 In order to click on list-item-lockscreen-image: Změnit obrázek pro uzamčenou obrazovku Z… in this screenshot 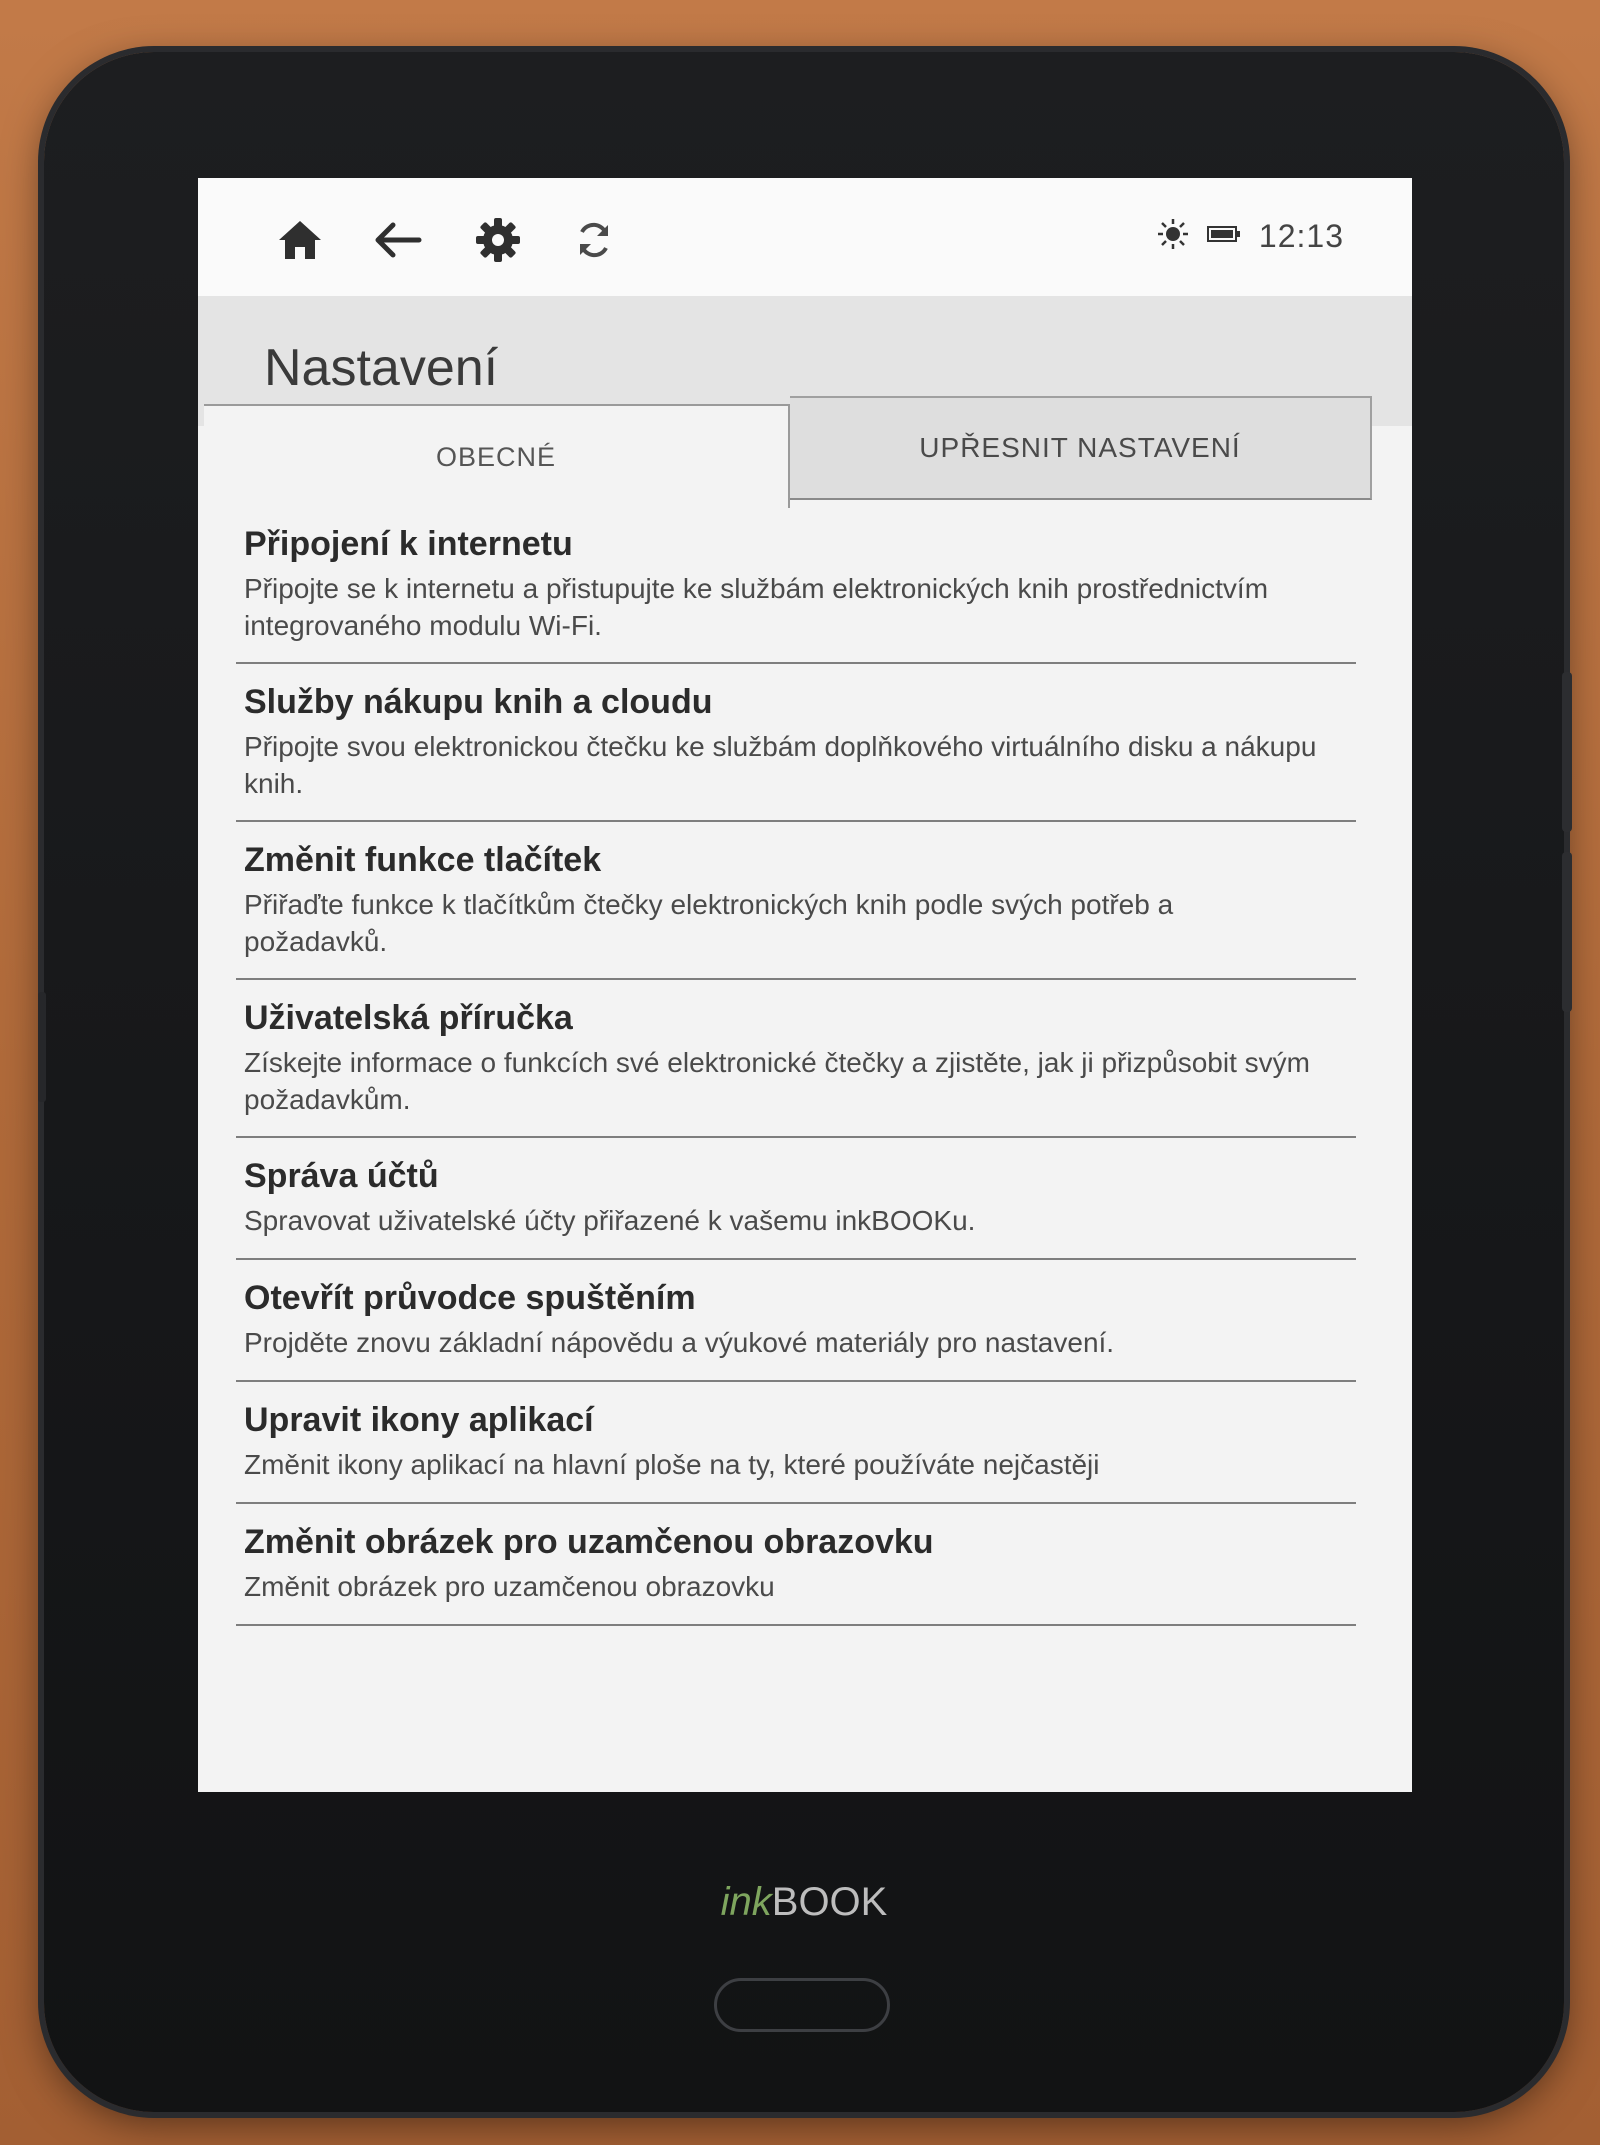, I will do `click(796, 1574)`.